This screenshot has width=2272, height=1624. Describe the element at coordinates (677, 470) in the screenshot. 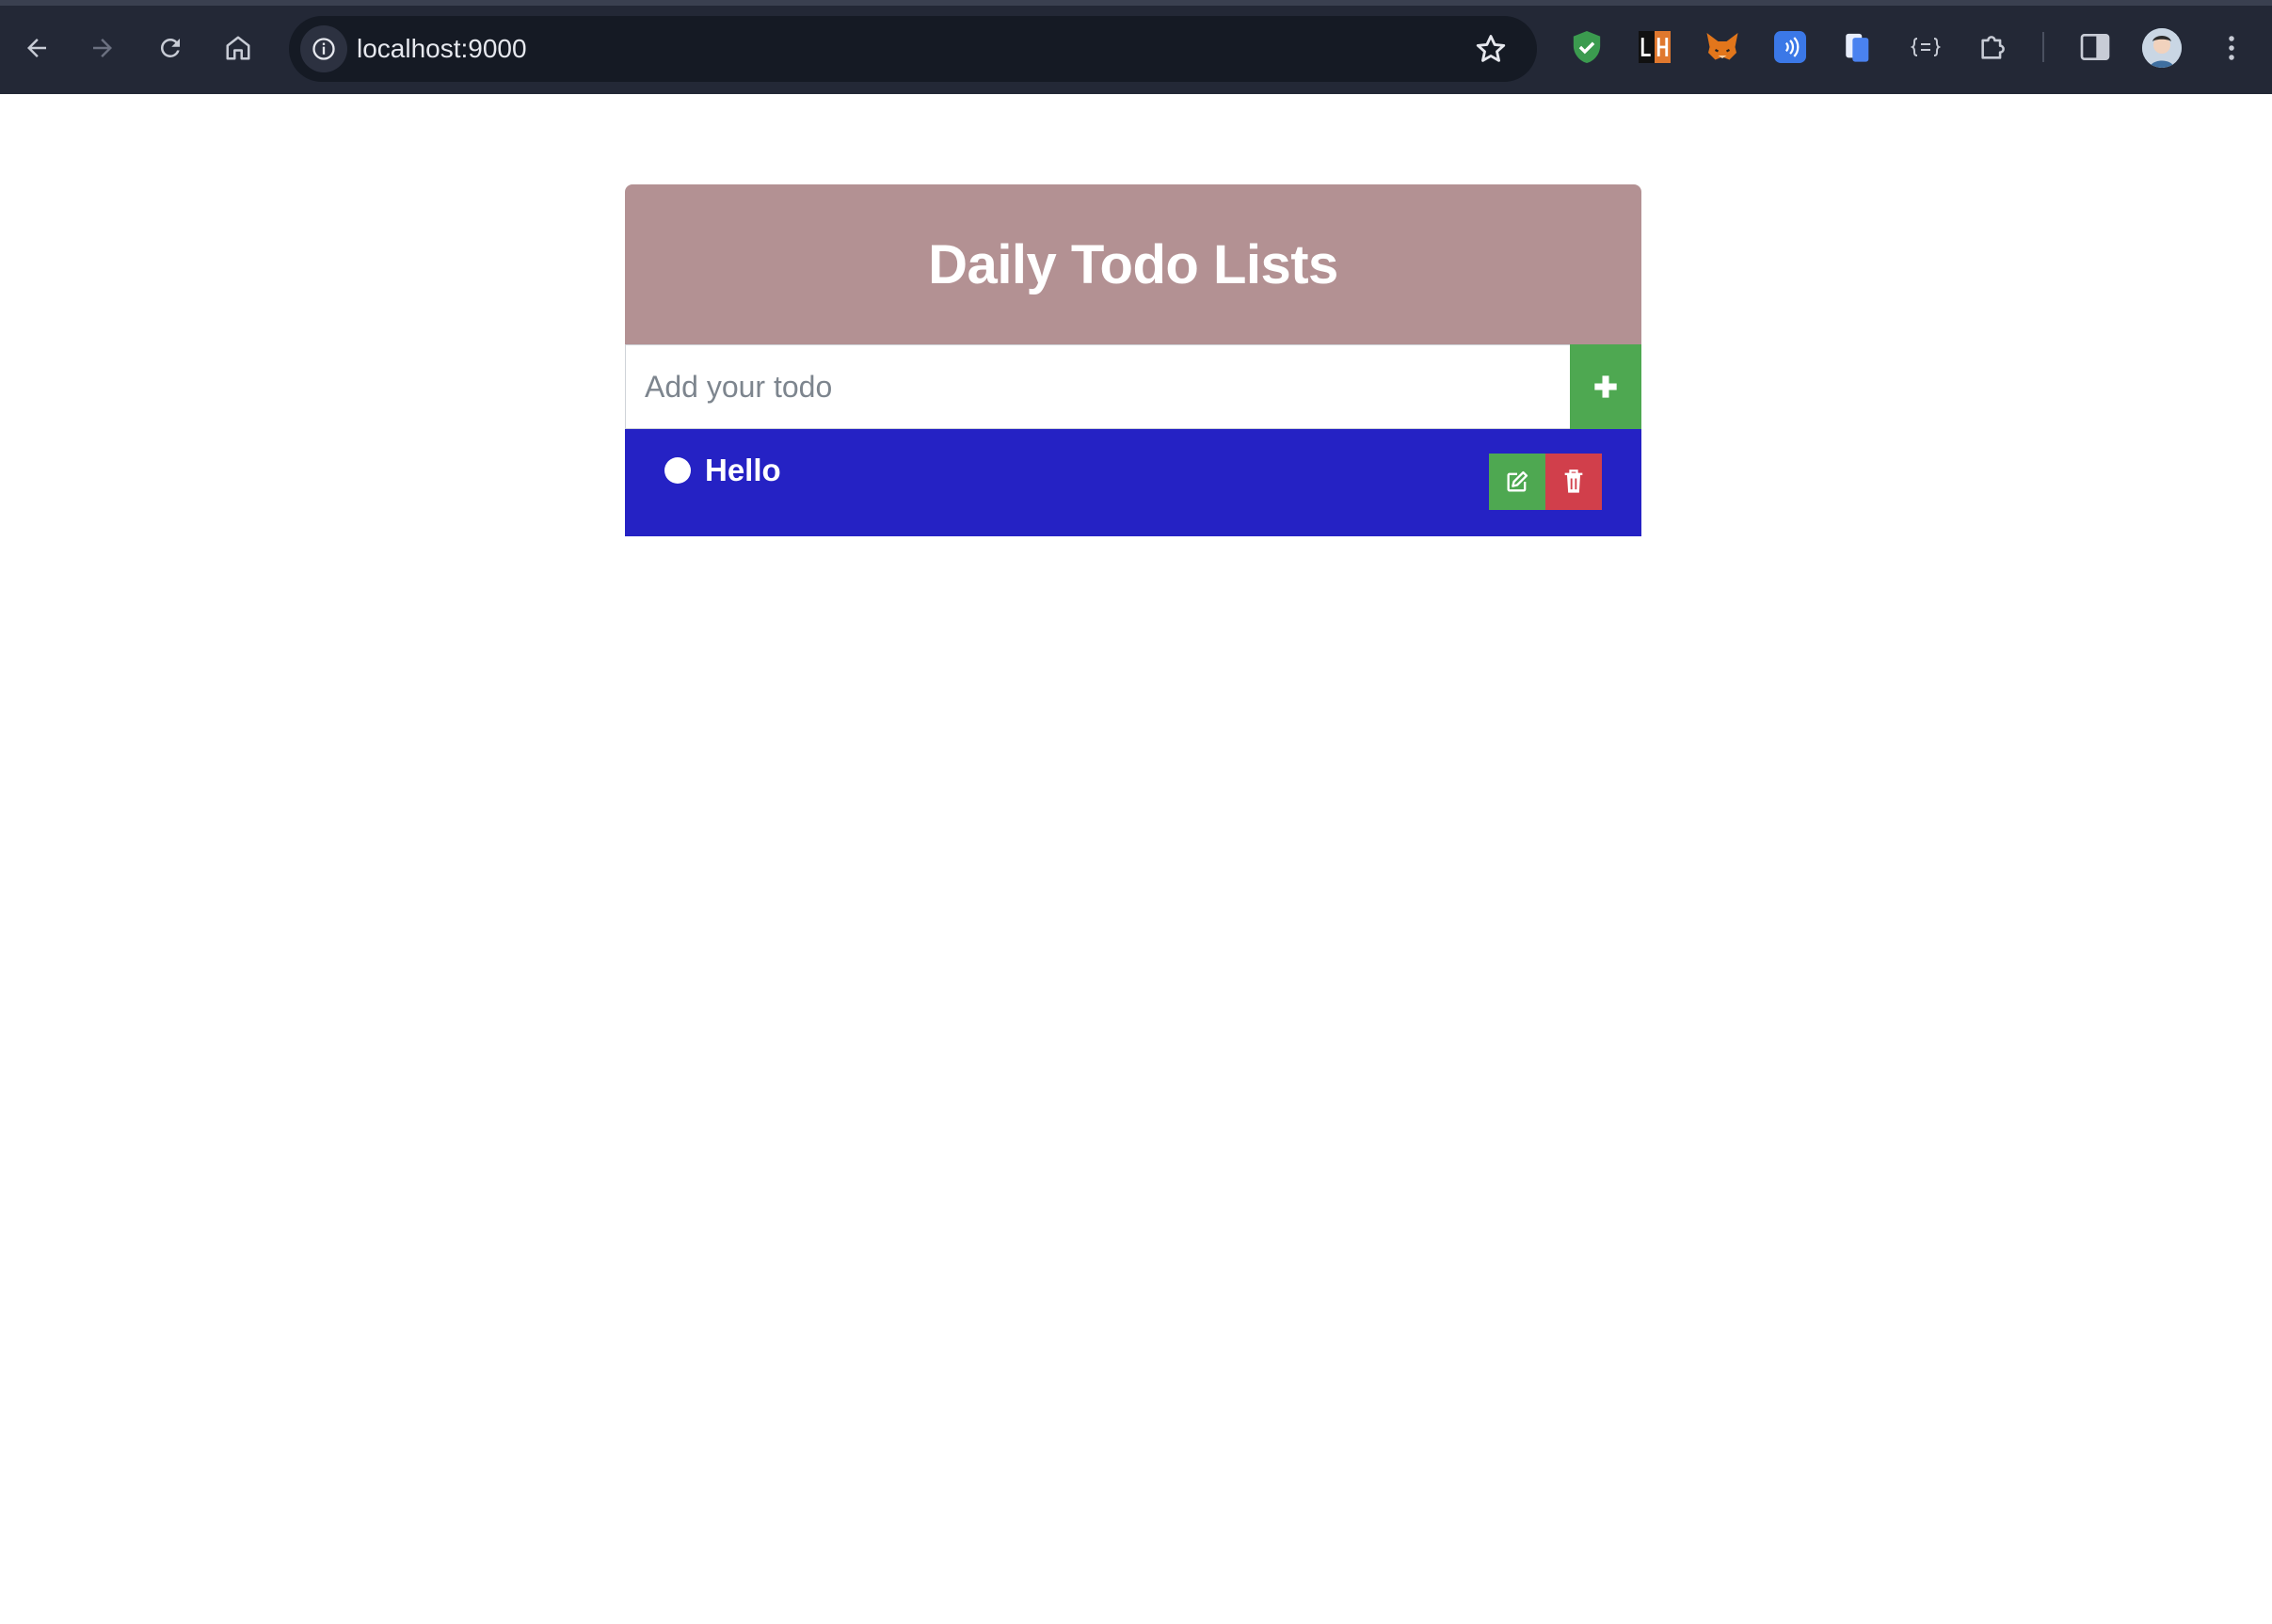

I see `todo-status-dot` at that location.